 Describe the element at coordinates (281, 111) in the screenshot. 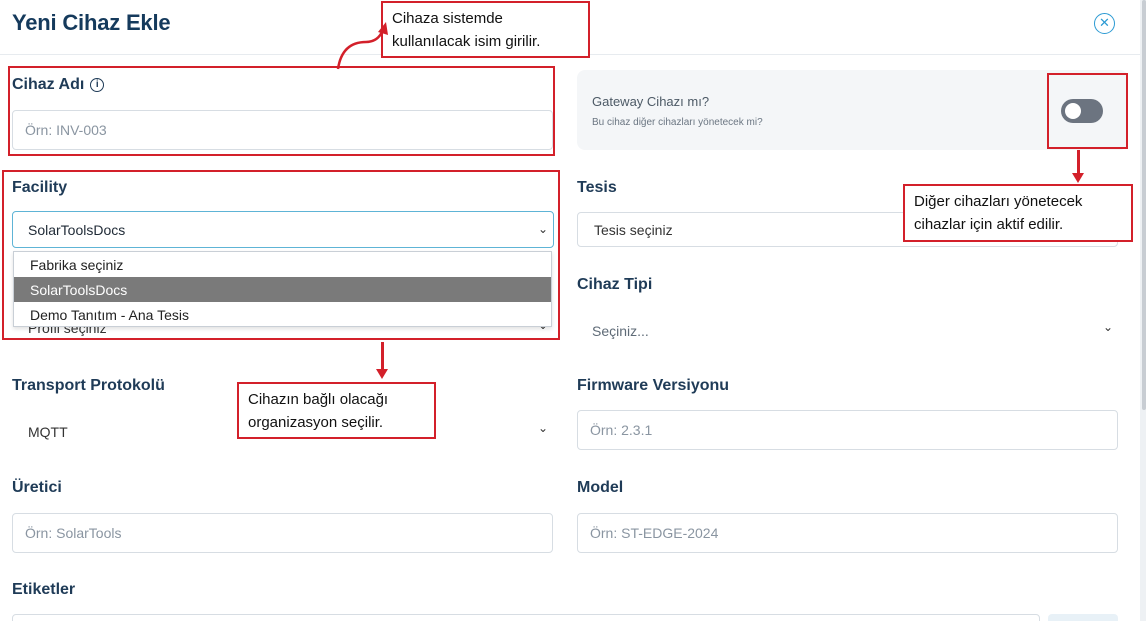

I see `annotation-box-name` at that location.